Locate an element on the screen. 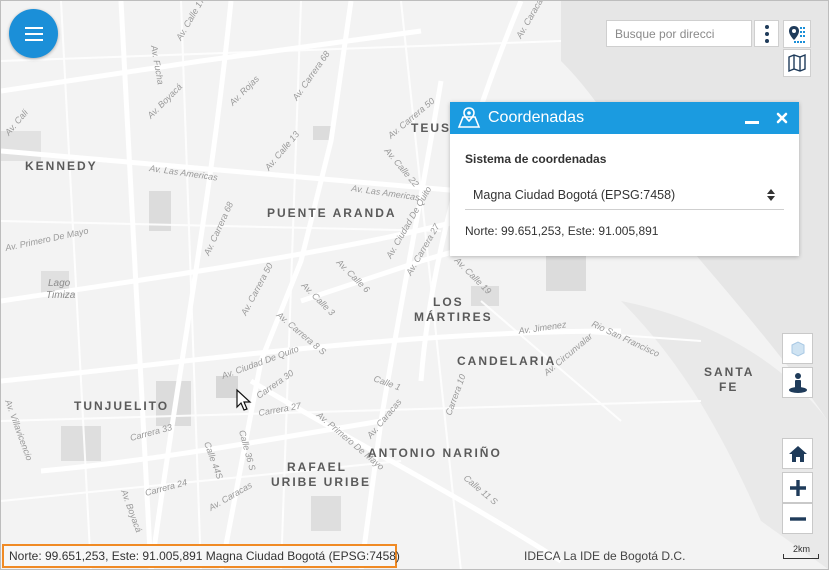 The width and height of the screenshot is (829, 570). attribution: IDECA La IDE de Bogotá D.C. is located at coordinates (605, 556).